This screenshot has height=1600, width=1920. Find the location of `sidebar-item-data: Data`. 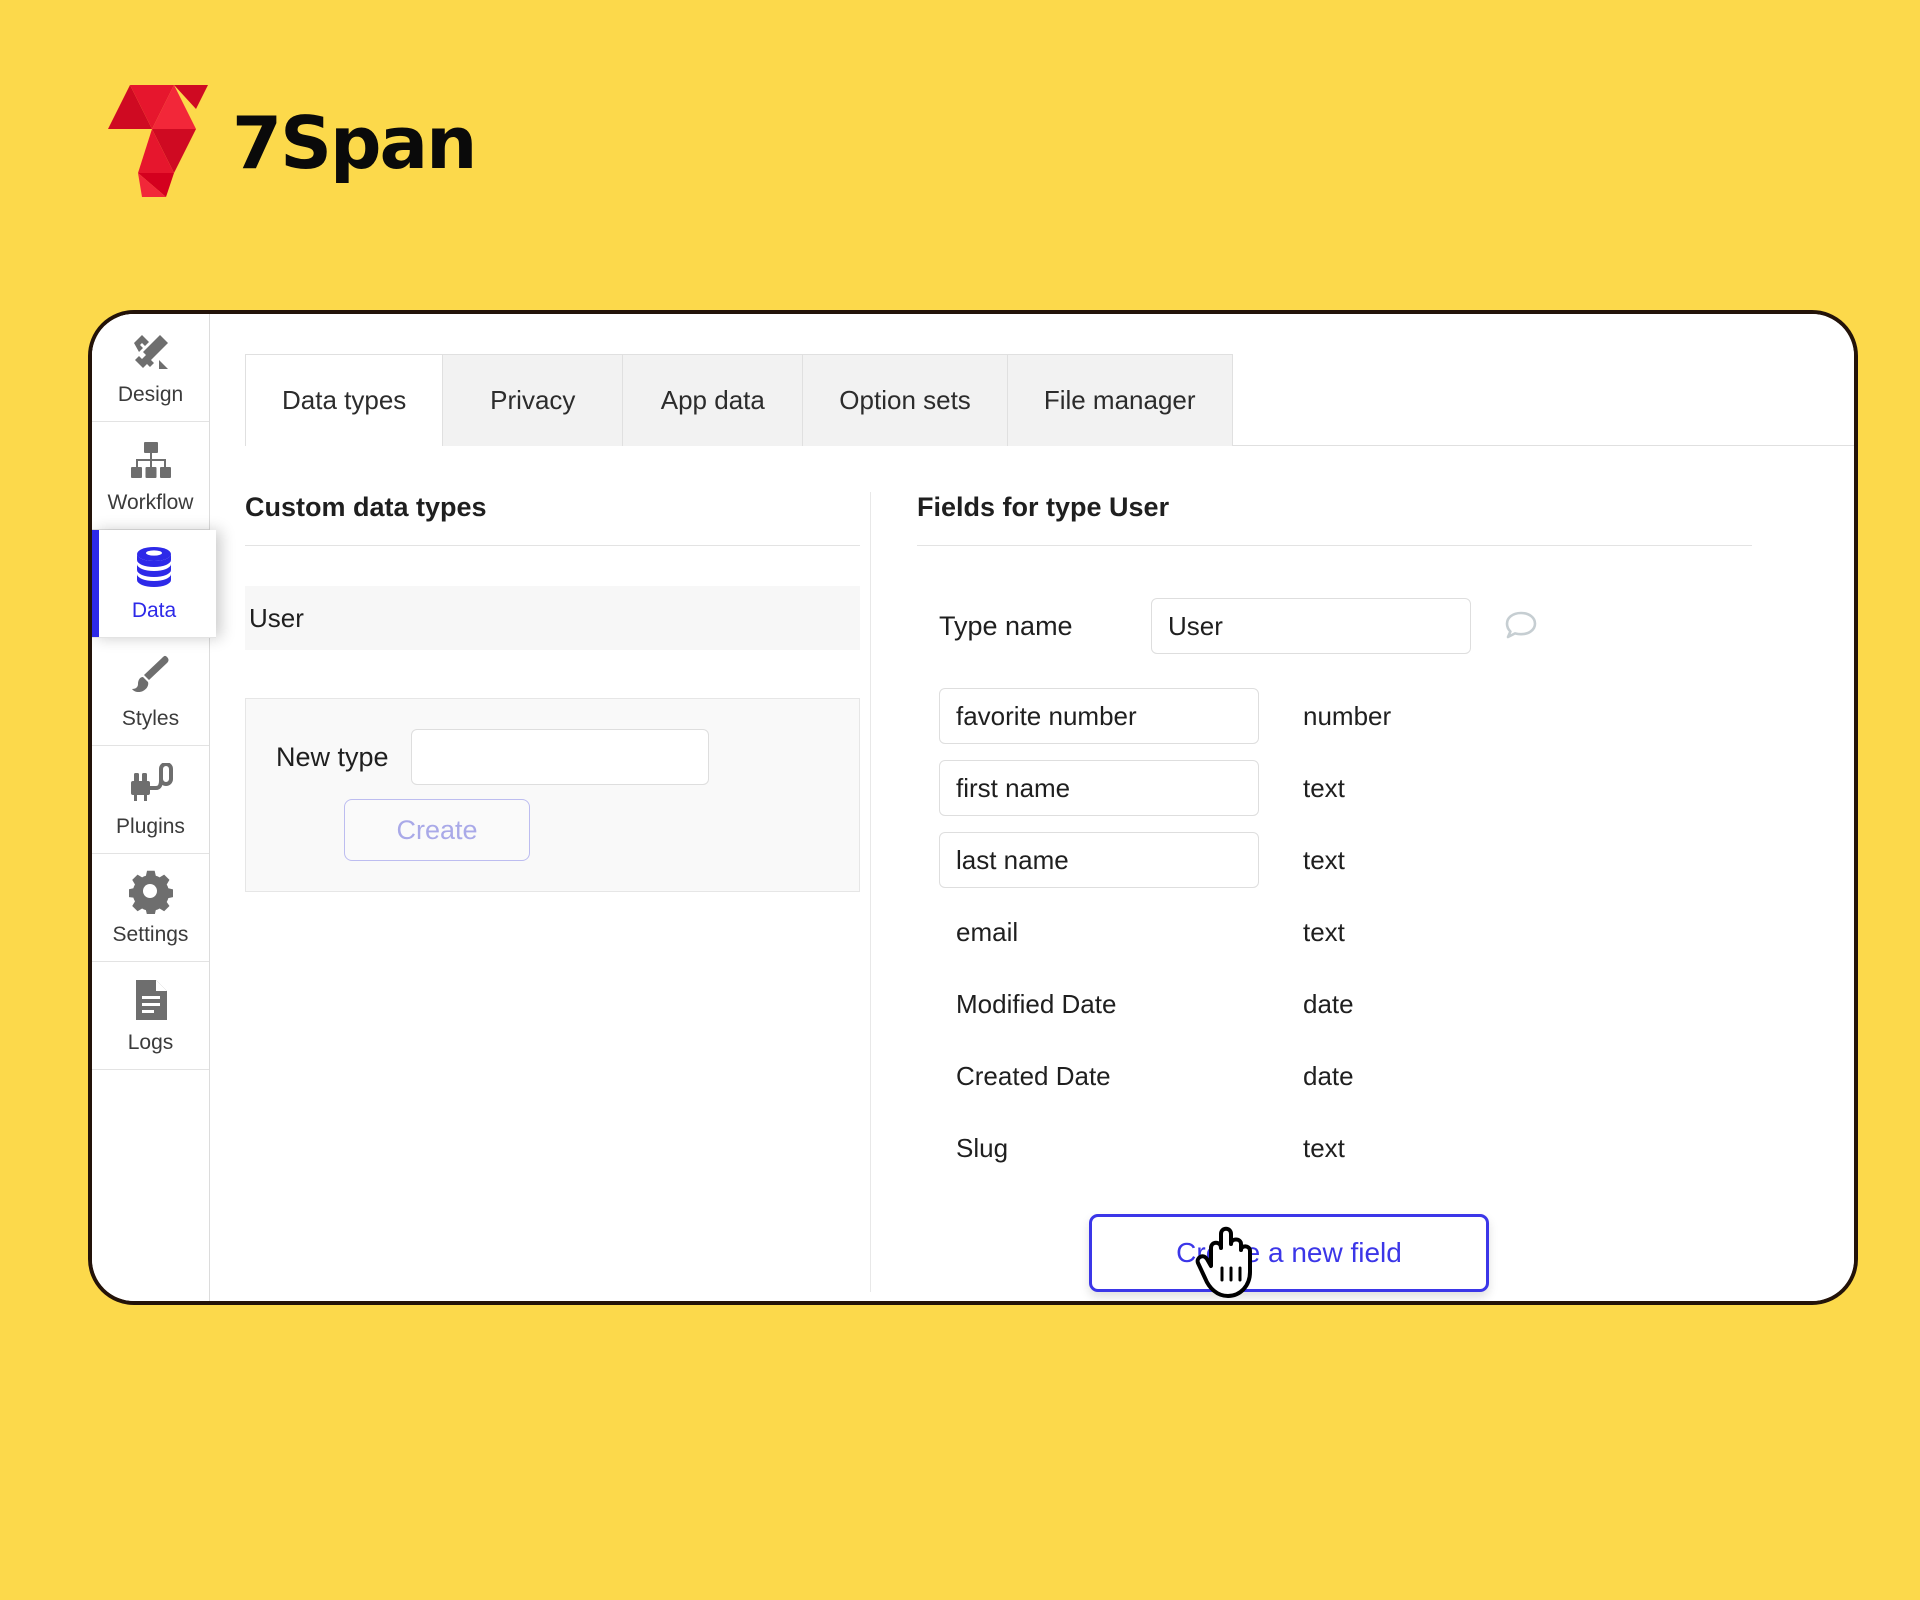

sidebar-item-data: Data is located at coordinates (154, 584).